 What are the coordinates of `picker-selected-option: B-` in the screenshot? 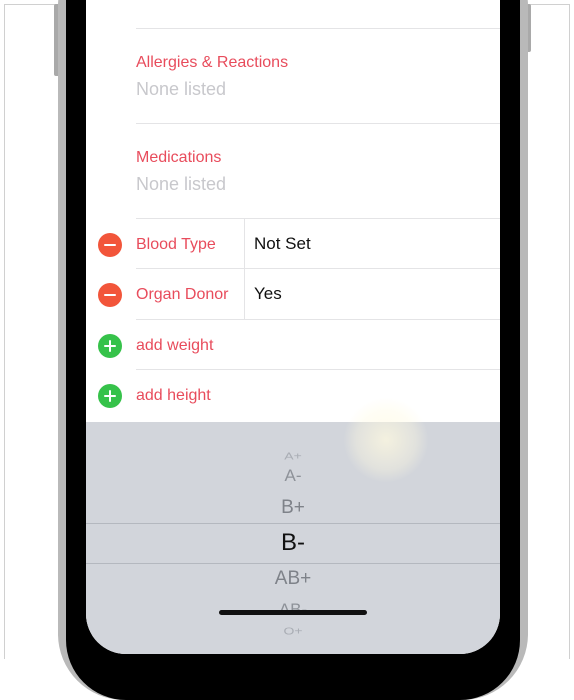 It's located at (293, 543).